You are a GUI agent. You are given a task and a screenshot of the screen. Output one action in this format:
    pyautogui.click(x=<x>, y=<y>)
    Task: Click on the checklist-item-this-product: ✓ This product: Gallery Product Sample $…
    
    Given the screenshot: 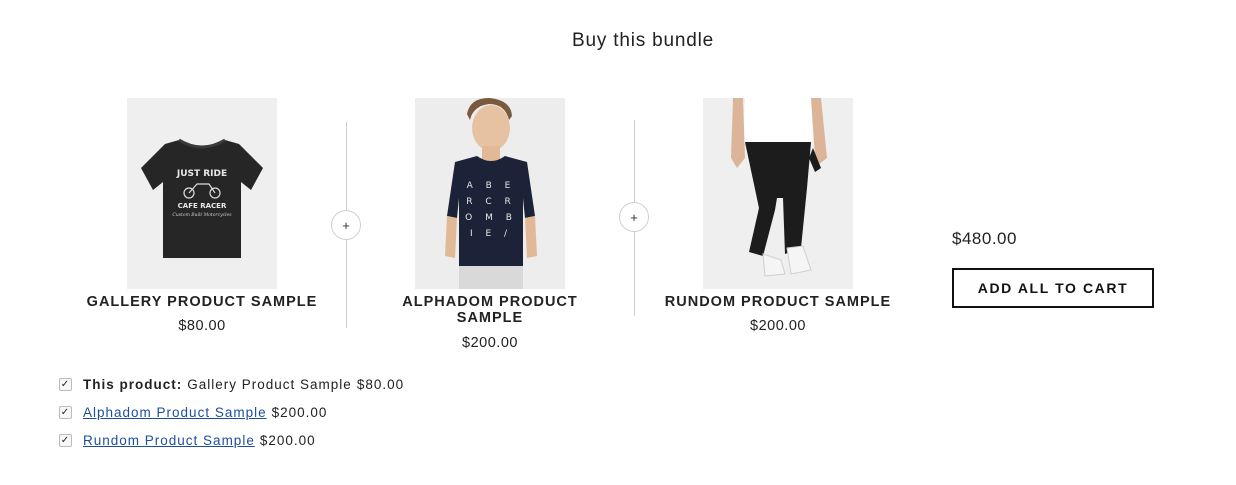 What is the action you would take?
    pyautogui.click(x=231, y=384)
    